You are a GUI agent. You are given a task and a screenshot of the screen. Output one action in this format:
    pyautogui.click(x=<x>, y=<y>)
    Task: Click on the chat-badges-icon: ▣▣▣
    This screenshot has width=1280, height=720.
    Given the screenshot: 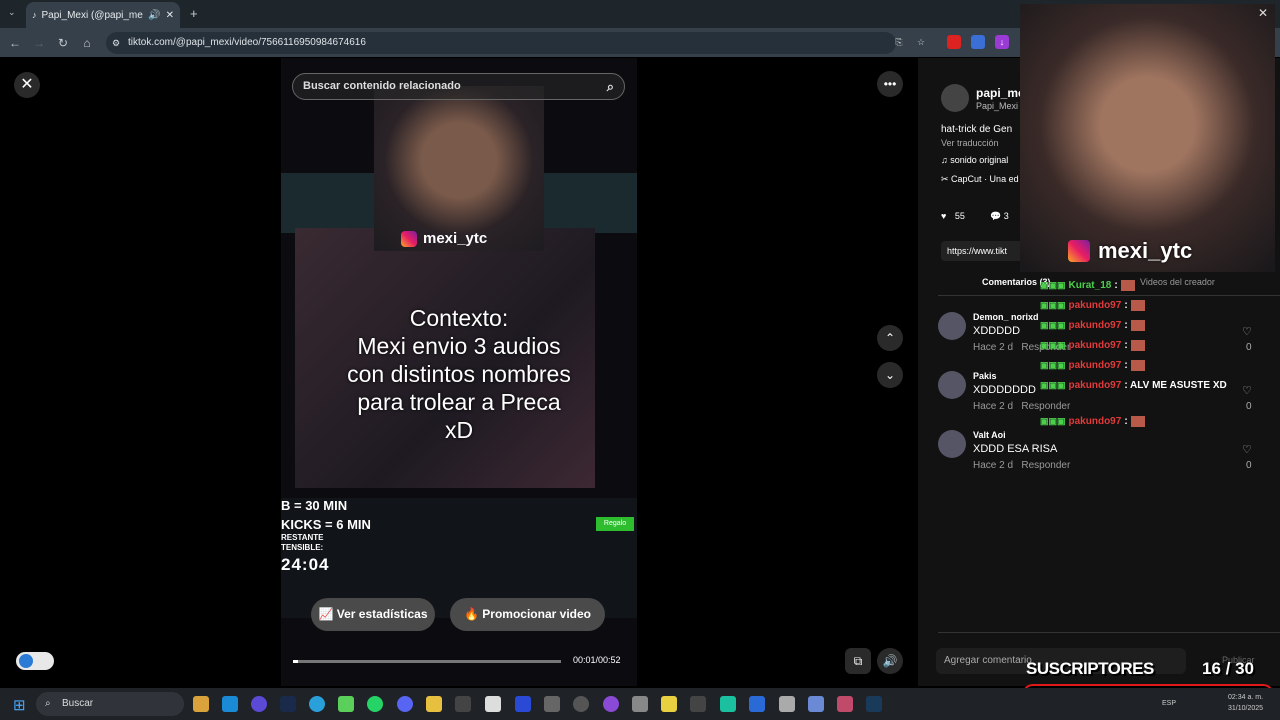 What is the action you would take?
    pyautogui.click(x=1053, y=345)
    